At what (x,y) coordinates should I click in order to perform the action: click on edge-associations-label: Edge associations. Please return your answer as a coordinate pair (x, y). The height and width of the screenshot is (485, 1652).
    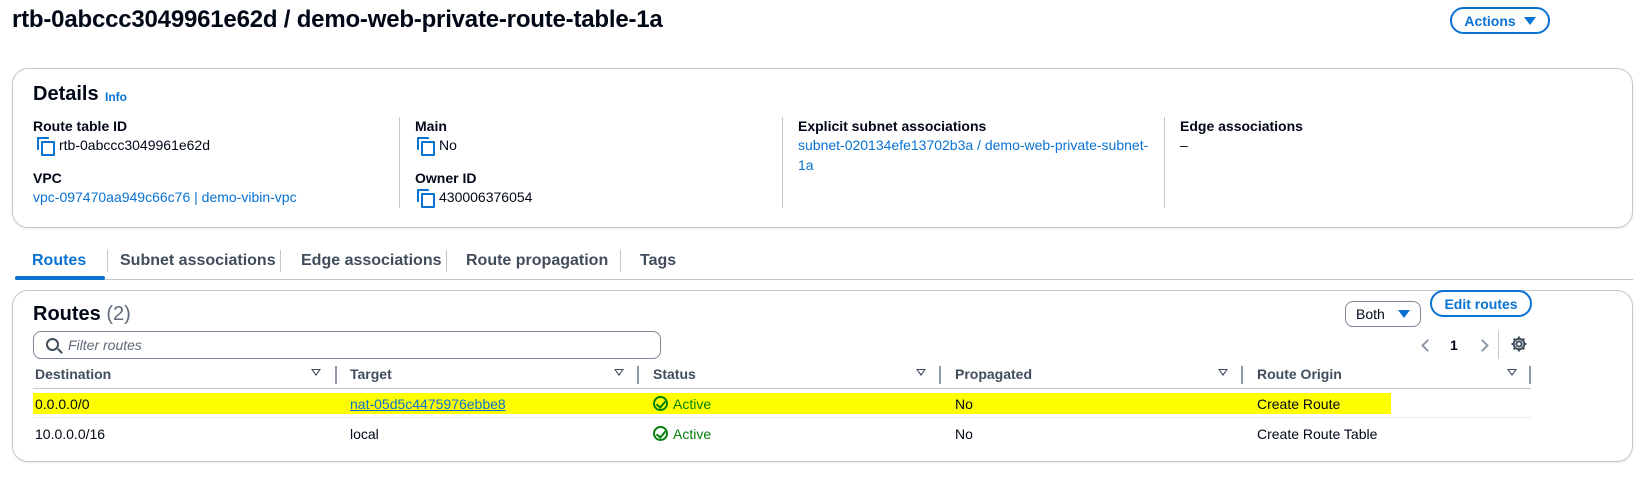
    Looking at the image, I should click on (1241, 126).